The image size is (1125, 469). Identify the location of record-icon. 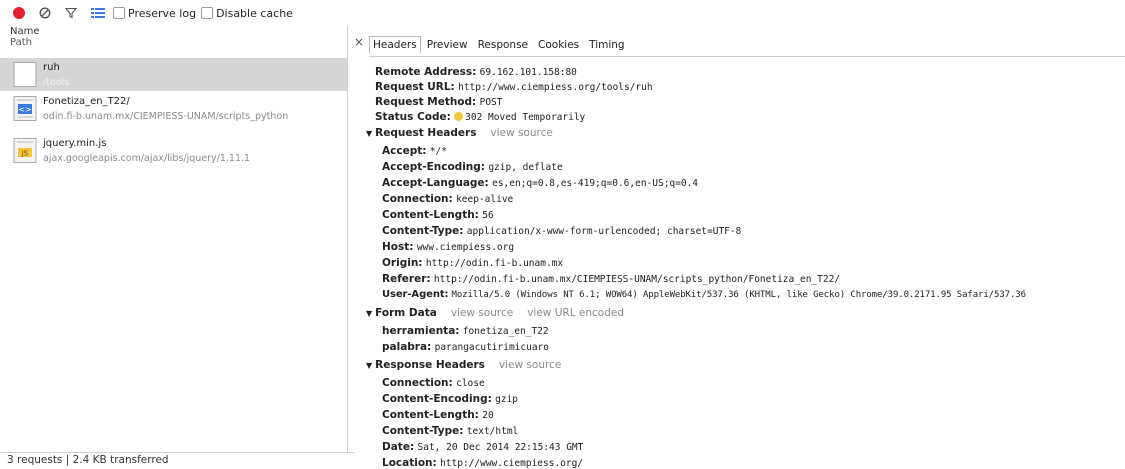
(19, 13).